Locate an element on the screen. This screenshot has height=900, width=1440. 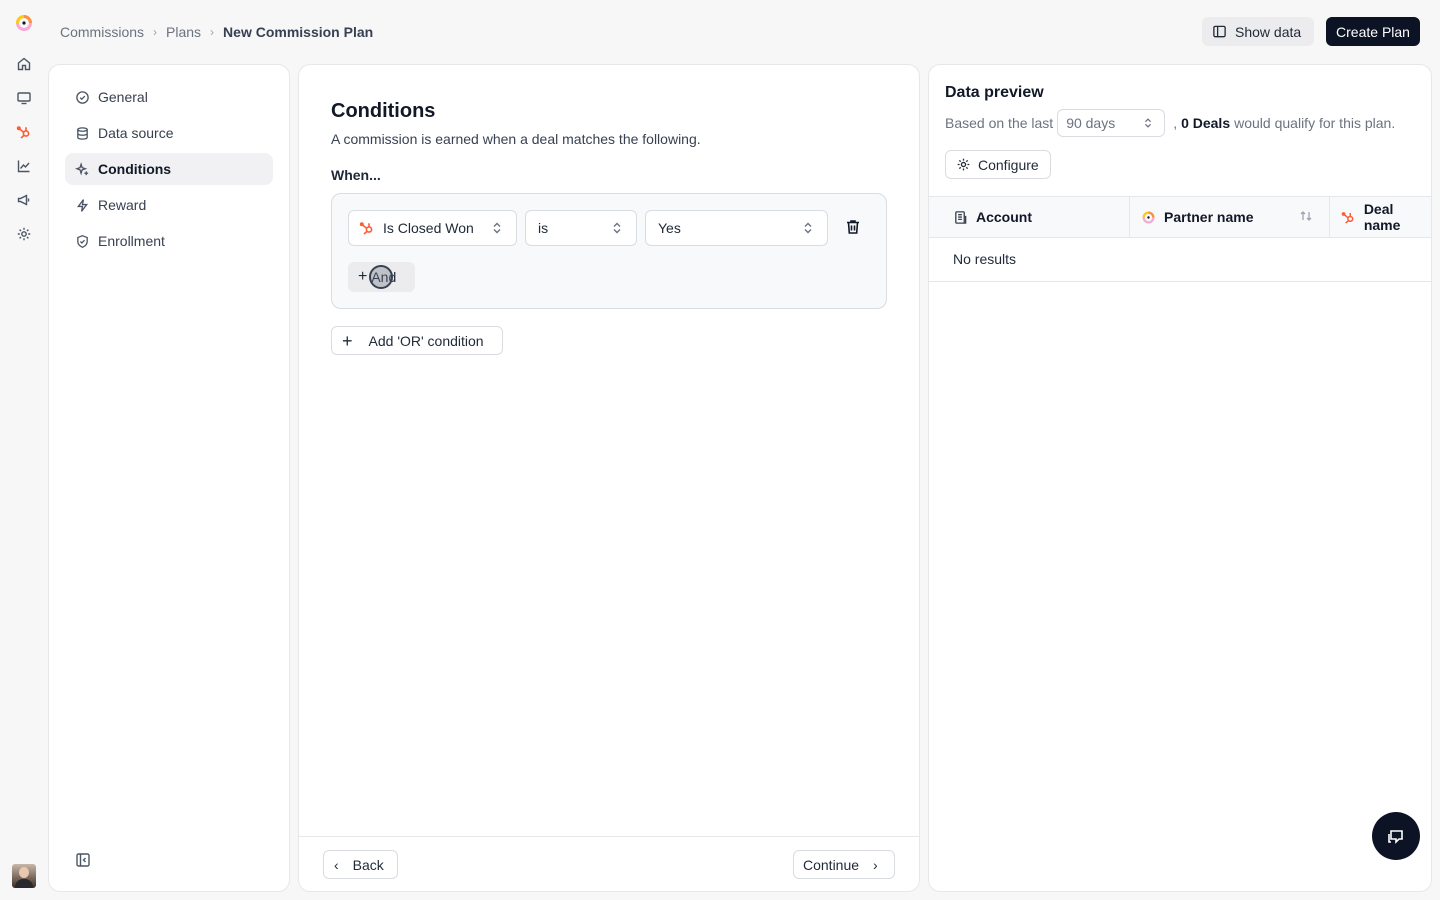
trash-icon is located at coordinates (853, 227).